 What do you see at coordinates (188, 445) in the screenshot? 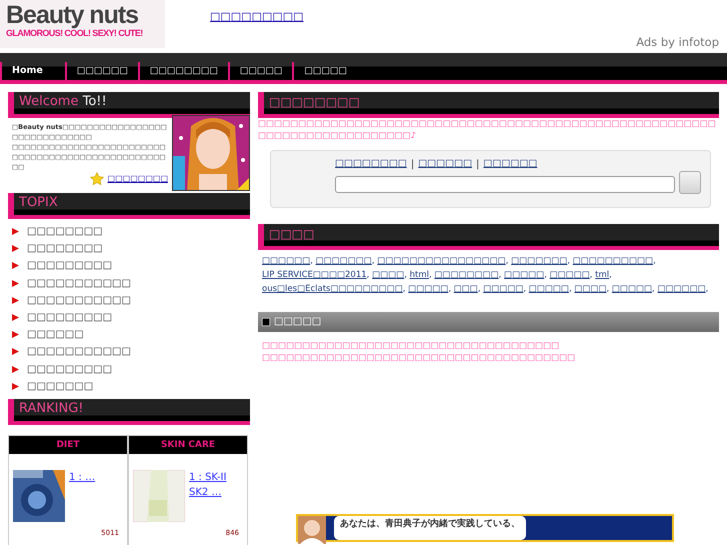
I see `ranking-heading: SKIN CARE` at bounding box center [188, 445].